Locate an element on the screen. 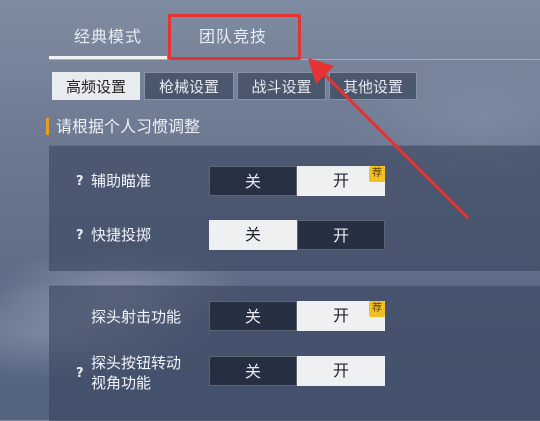 The height and width of the screenshot is (421, 540). setting-label: 辅助瞄准 is located at coordinates (121, 181).